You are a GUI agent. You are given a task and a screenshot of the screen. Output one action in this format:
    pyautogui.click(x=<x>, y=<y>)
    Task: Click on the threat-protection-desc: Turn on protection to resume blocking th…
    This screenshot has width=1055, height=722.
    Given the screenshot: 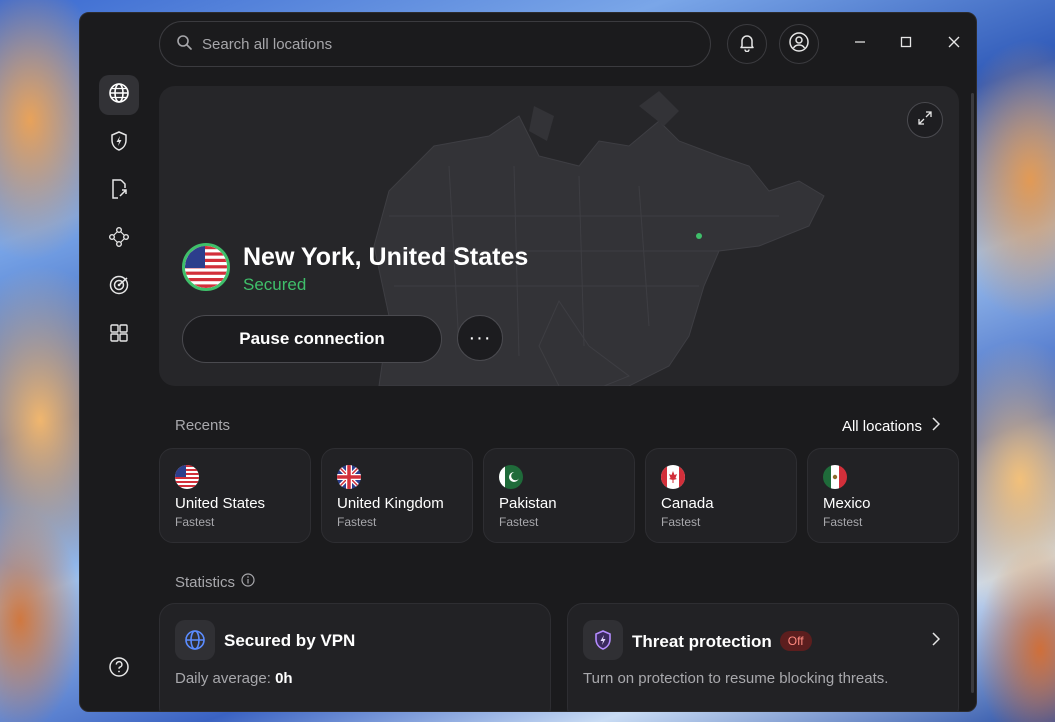 What is the action you would take?
    pyautogui.click(x=736, y=678)
    